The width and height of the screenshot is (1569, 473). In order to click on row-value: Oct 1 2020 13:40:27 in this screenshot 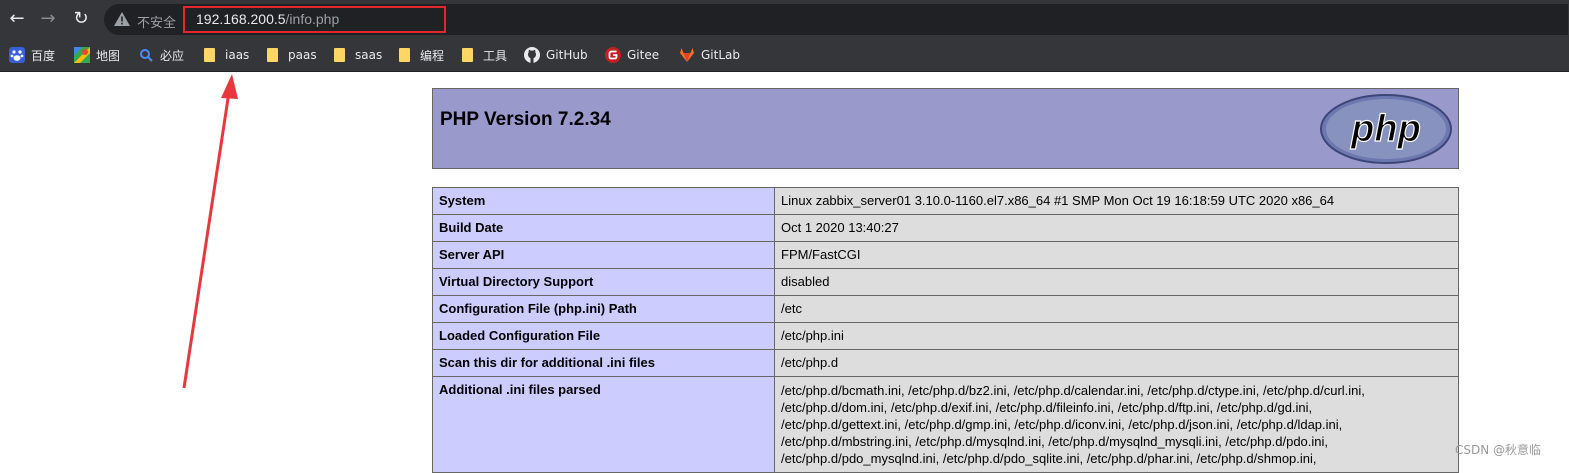, I will do `click(1116, 228)`.